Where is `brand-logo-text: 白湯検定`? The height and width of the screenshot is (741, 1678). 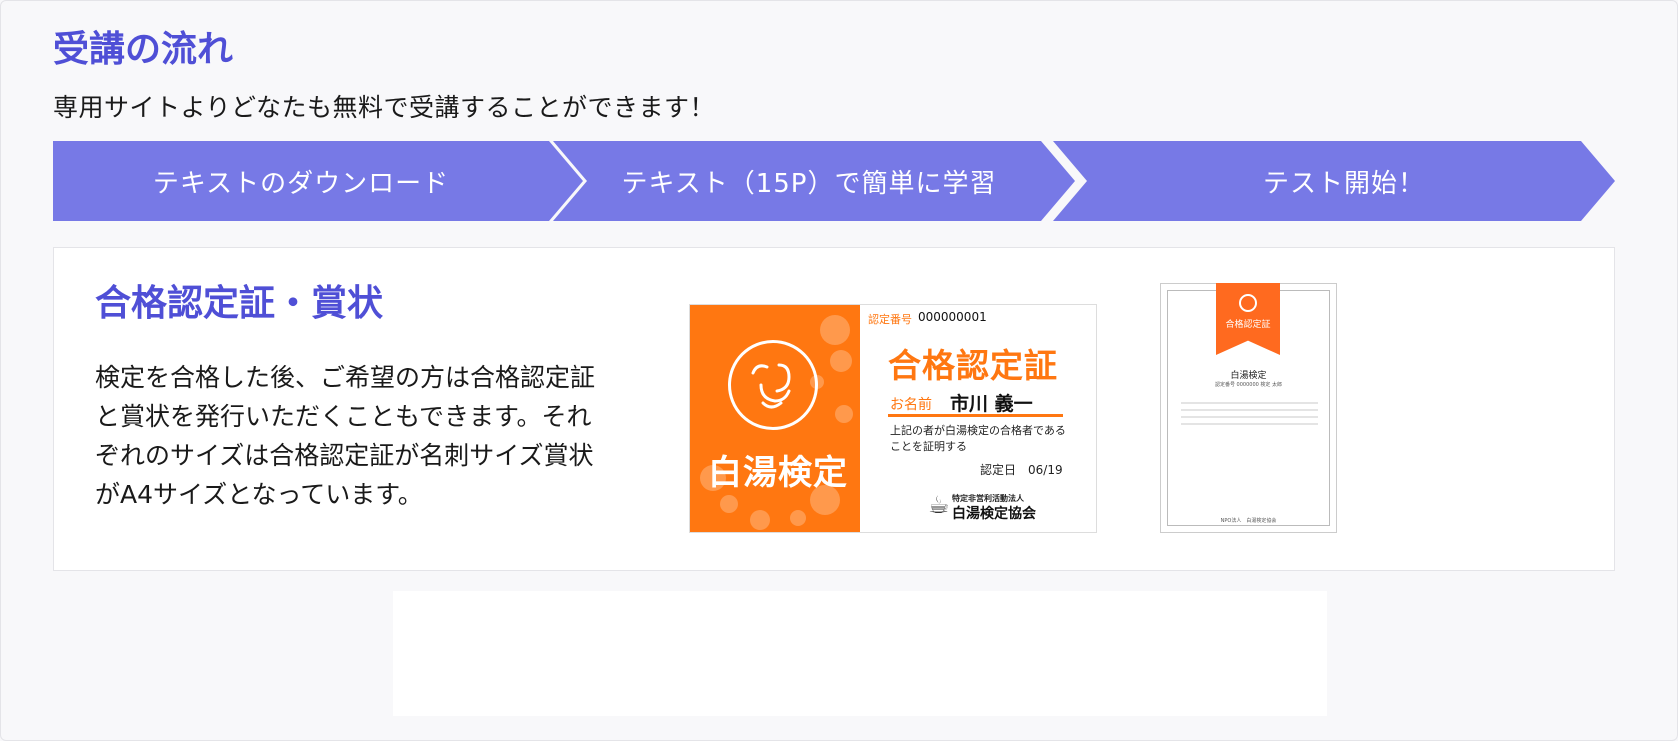
brand-logo-text: 白湯検定 is located at coordinates (778, 473).